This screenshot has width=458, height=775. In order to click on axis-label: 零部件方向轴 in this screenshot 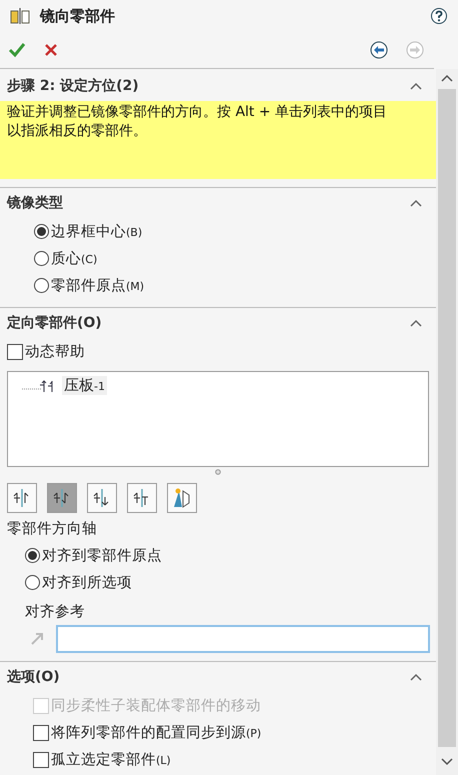, I will do `click(52, 529)`.